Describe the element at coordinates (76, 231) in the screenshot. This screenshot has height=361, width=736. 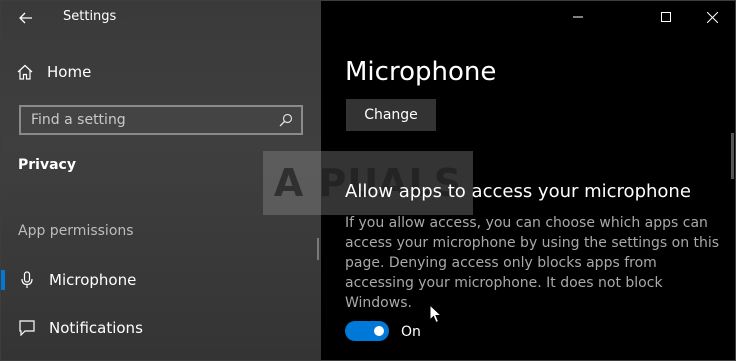
I see `section-label: App permissions` at that location.